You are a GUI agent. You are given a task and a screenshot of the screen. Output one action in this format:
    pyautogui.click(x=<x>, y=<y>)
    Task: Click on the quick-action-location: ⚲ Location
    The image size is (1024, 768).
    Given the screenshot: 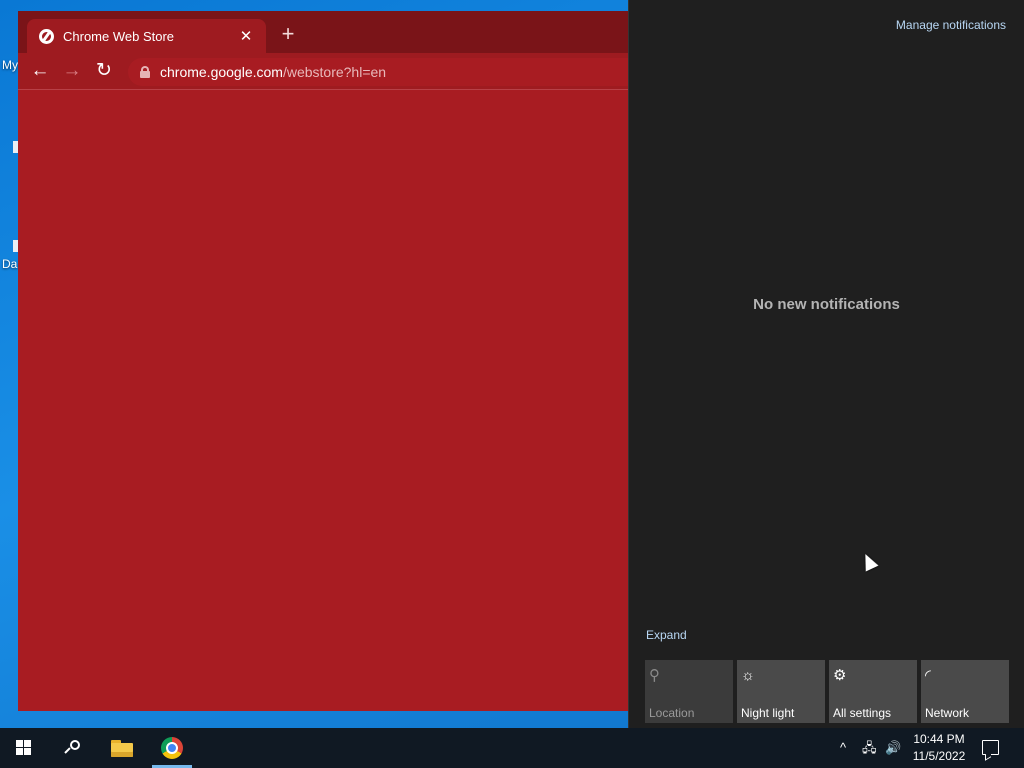 What is the action you would take?
    pyautogui.click(x=689, y=691)
    